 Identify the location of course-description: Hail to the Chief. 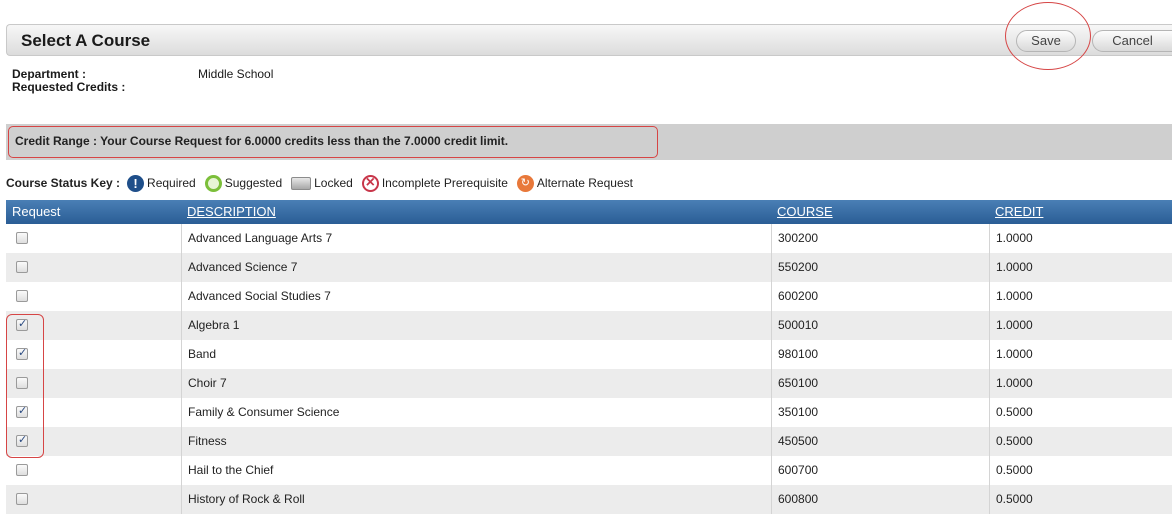
(476, 470).